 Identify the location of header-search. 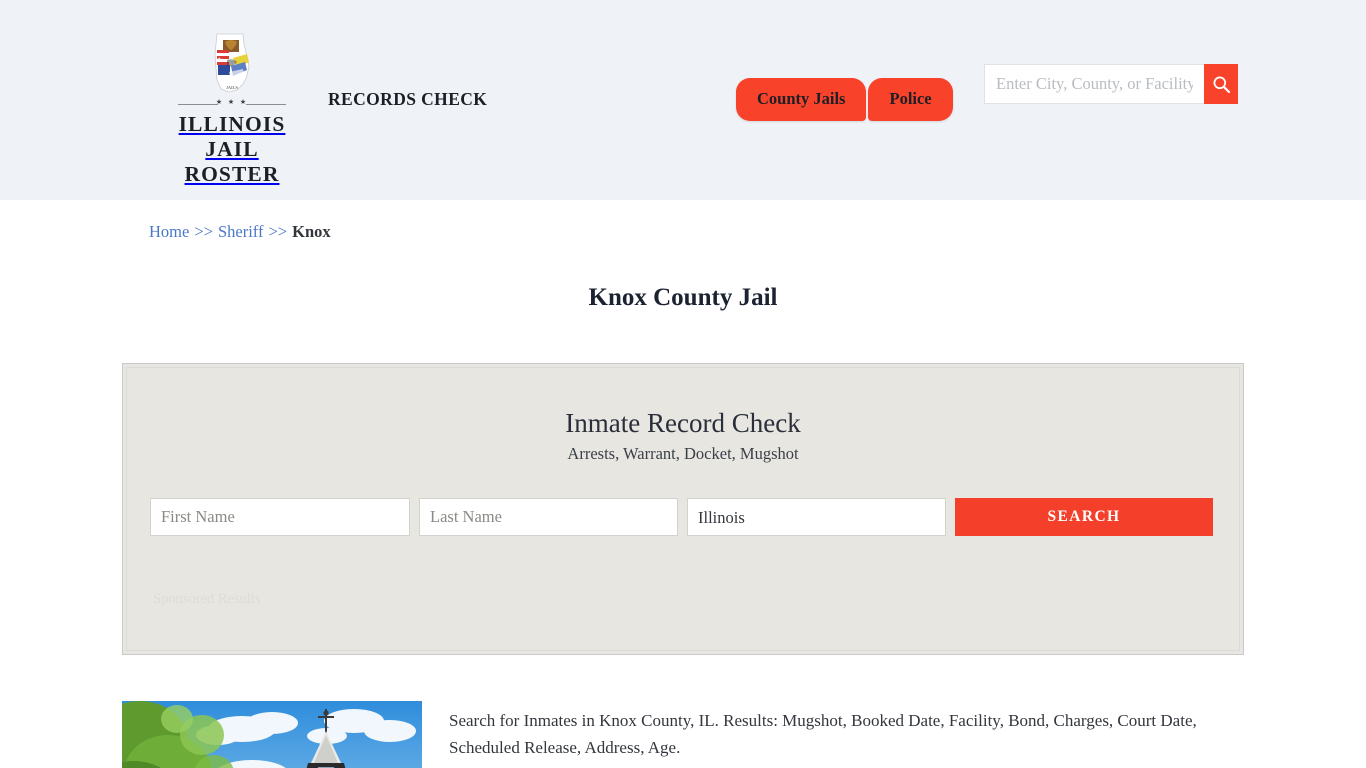
(1111, 84).